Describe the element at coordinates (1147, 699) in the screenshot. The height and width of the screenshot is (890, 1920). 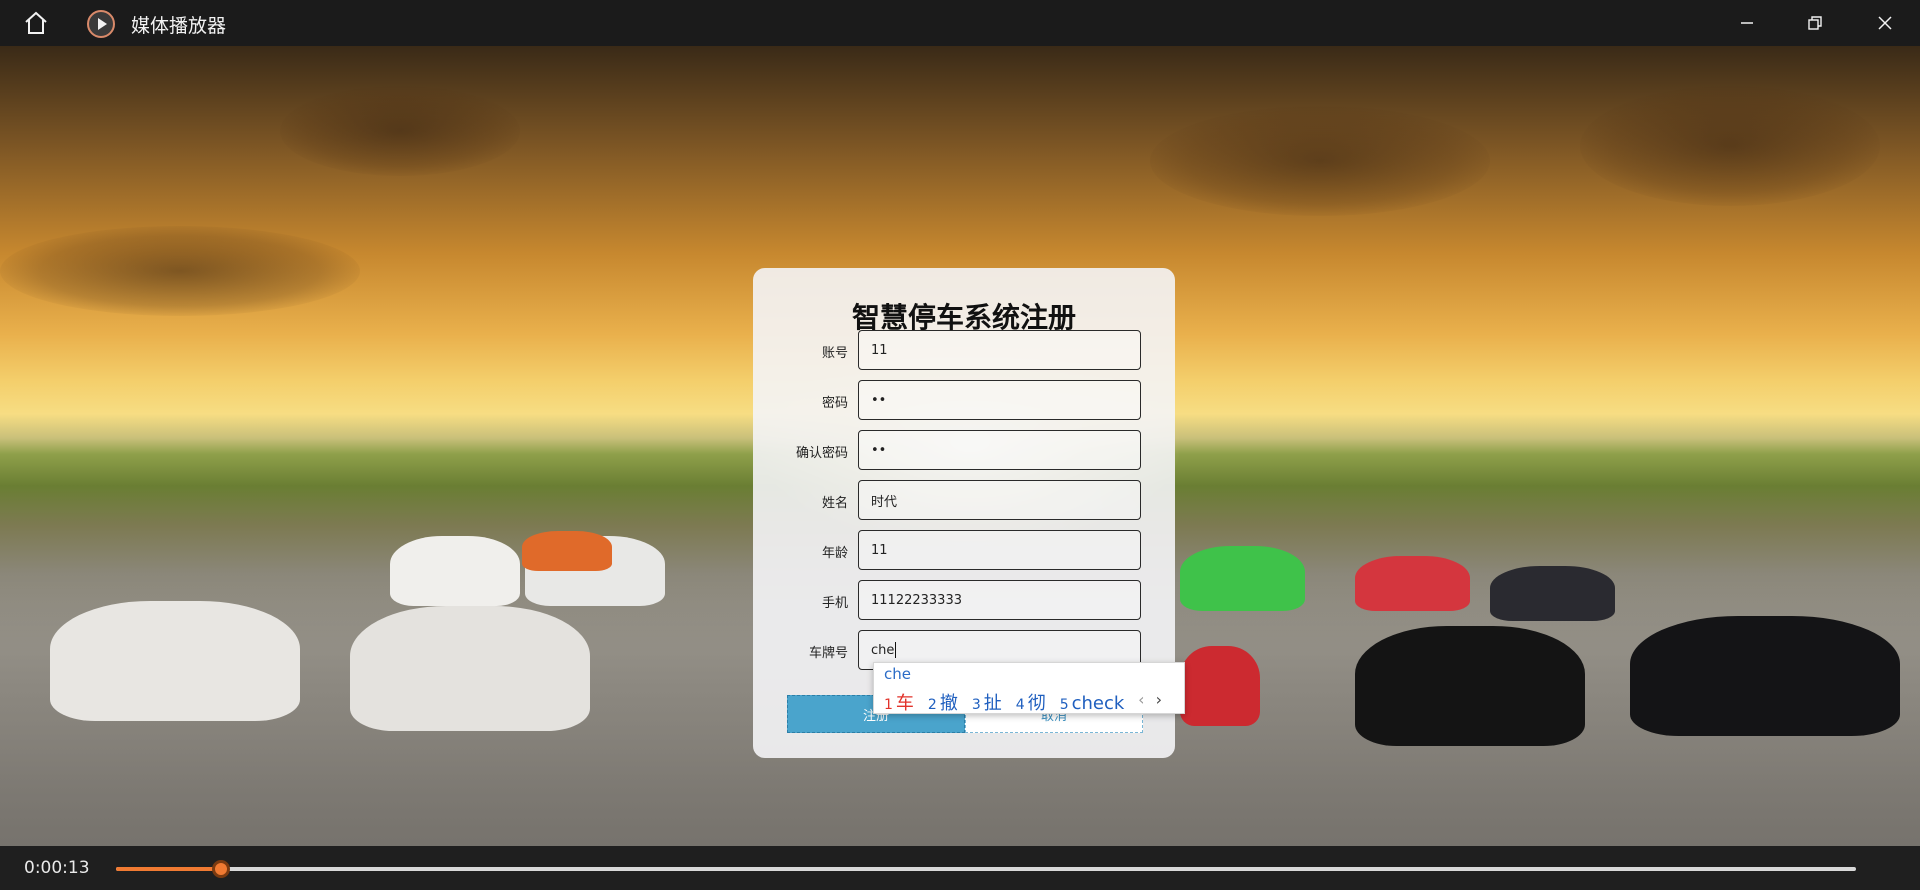
I see `ime-pager: ‹ ›` at that location.